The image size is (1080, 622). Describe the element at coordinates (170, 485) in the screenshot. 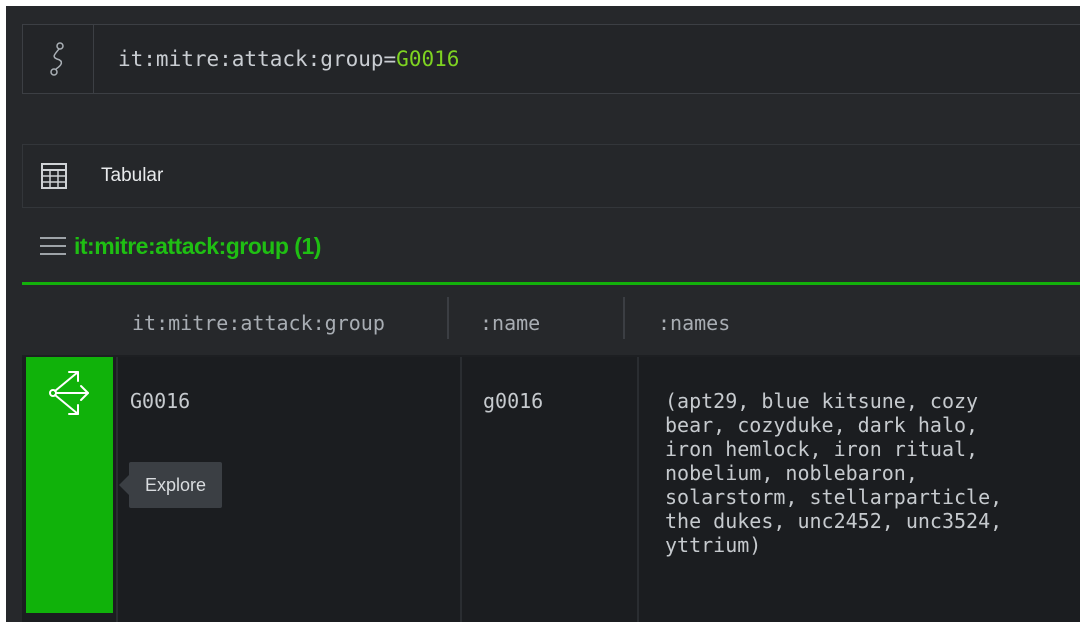

I see `explore-tooltip: Explore` at that location.